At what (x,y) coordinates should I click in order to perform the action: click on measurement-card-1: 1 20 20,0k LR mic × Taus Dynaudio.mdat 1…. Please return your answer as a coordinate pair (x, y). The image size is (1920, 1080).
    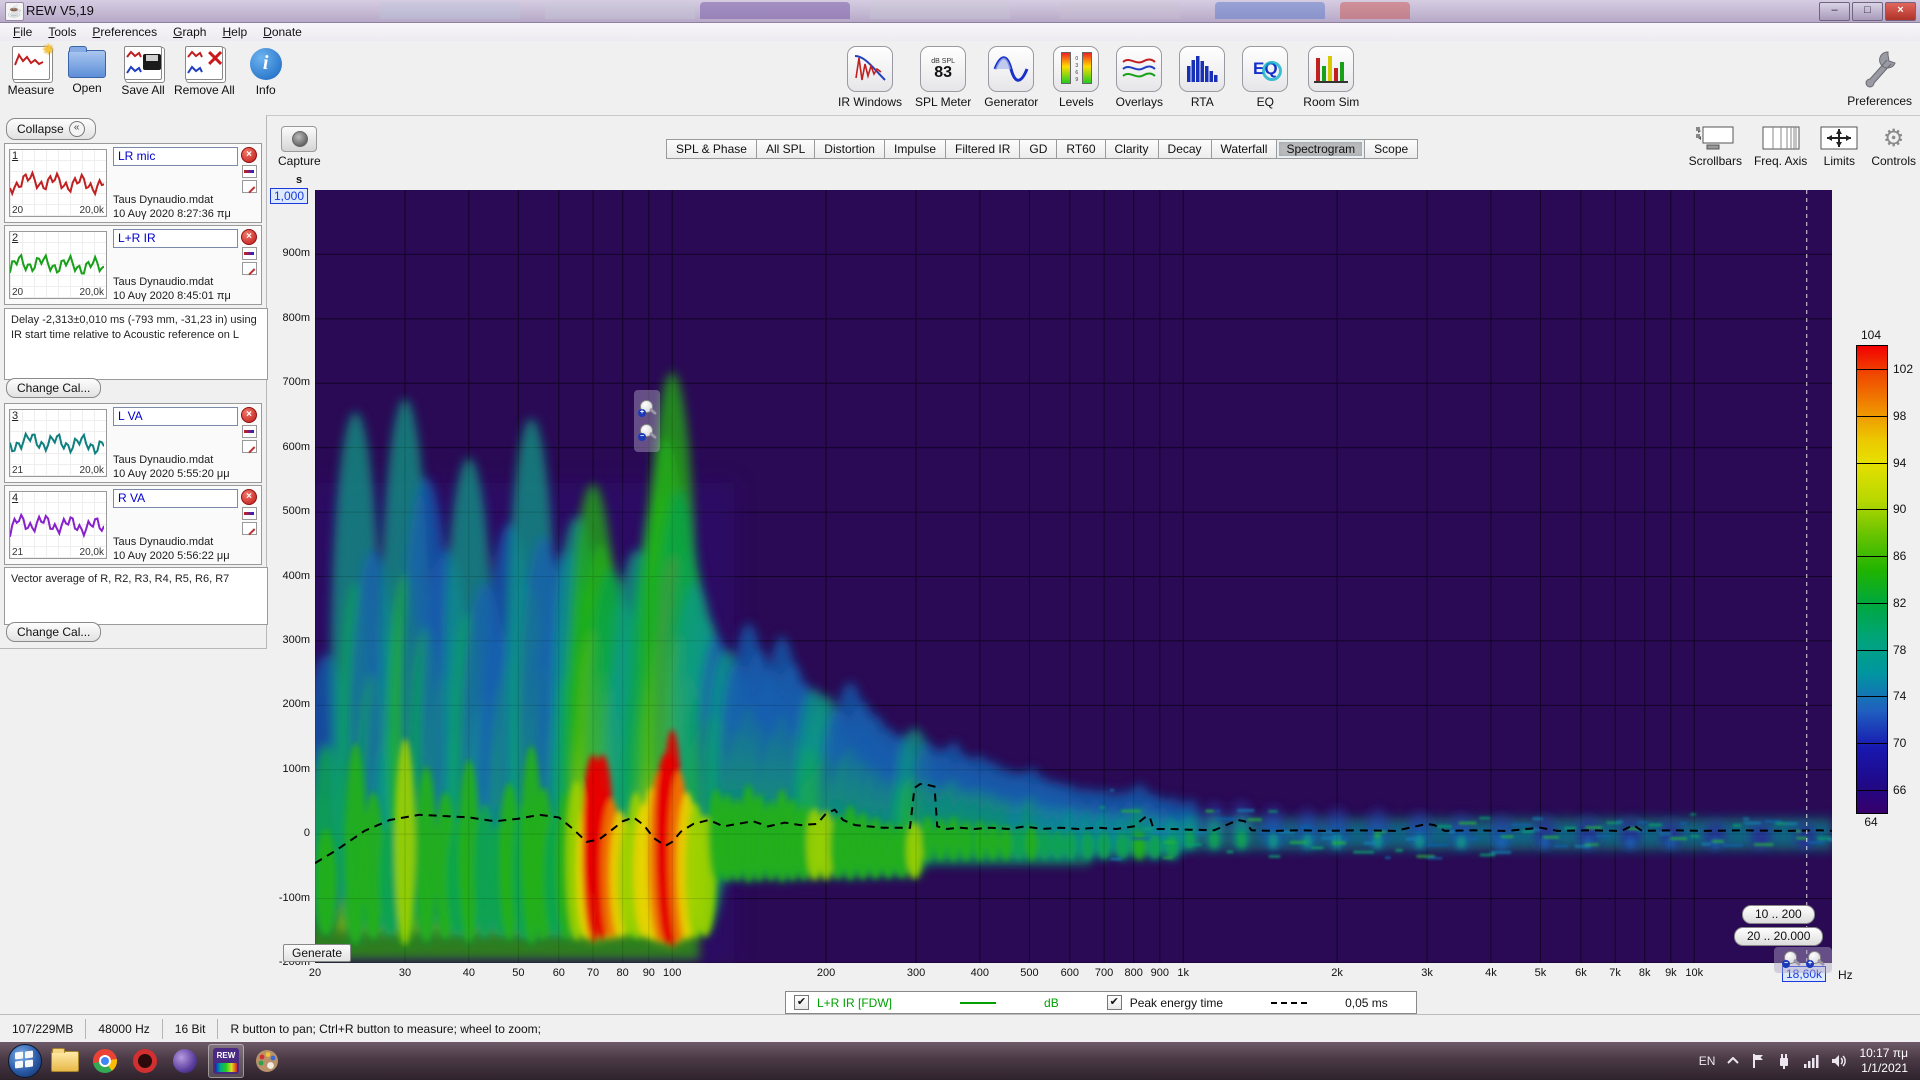
    Looking at the image, I should click on (133, 183).